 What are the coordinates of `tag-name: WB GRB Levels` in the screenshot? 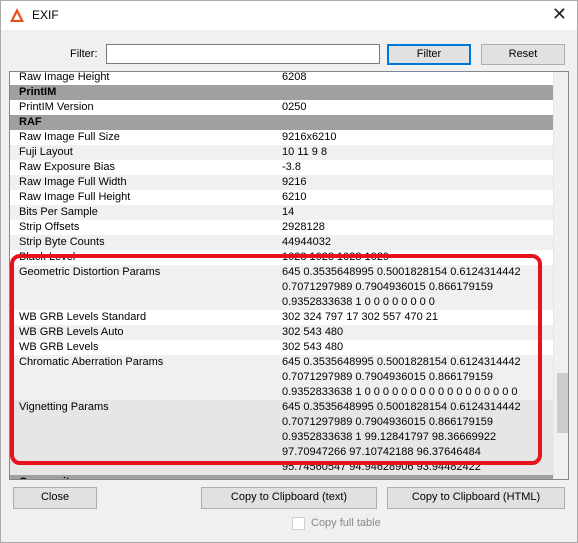 It's located at (59, 347).